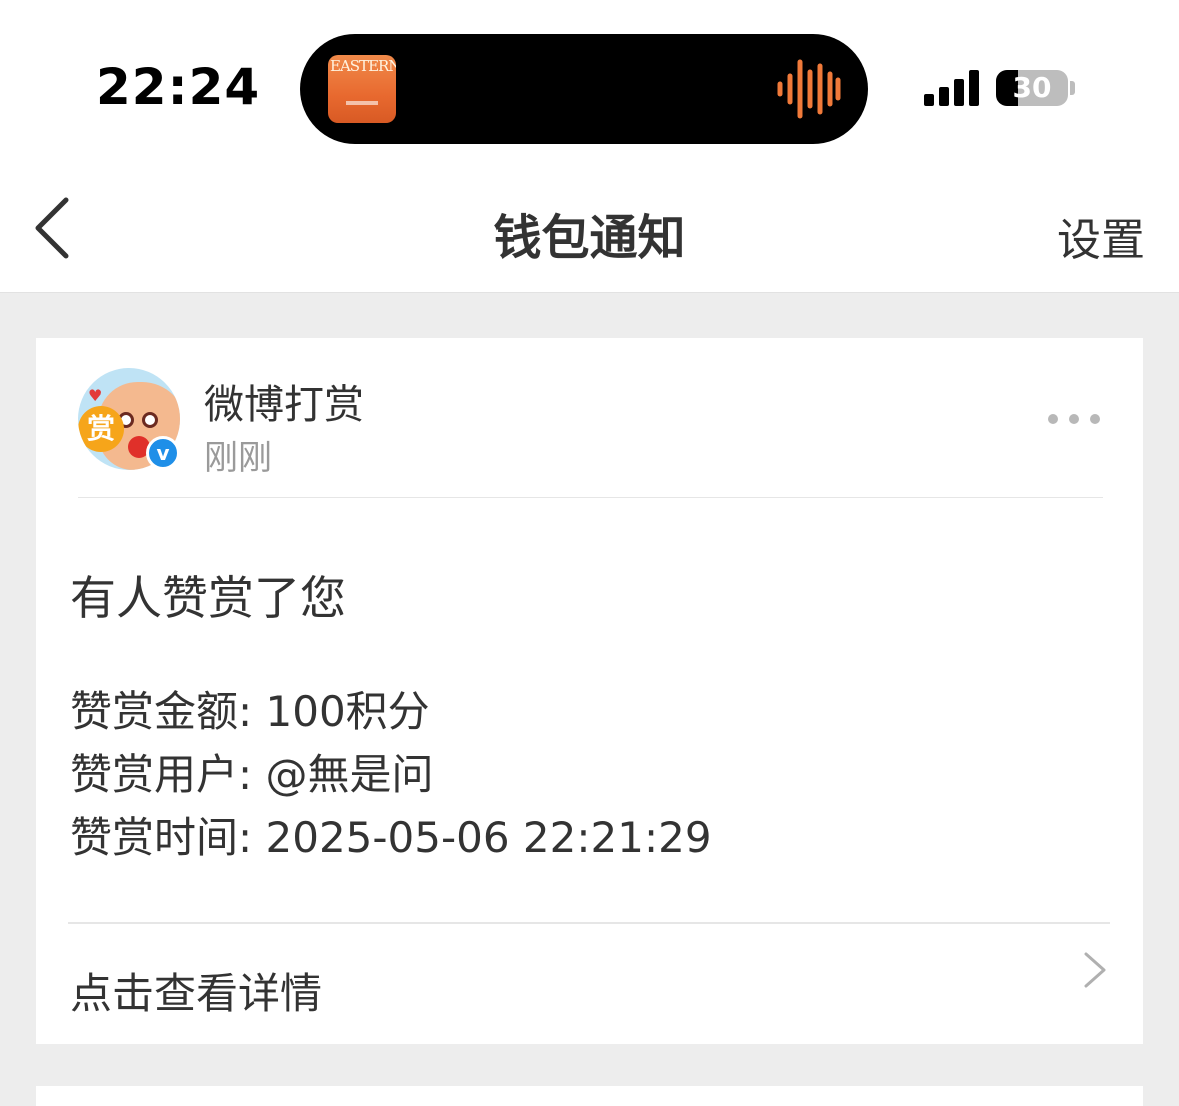 This screenshot has width=1179, height=1106. Describe the element at coordinates (196, 993) in the screenshot. I see `view-details-label: 点击查看详情` at that location.